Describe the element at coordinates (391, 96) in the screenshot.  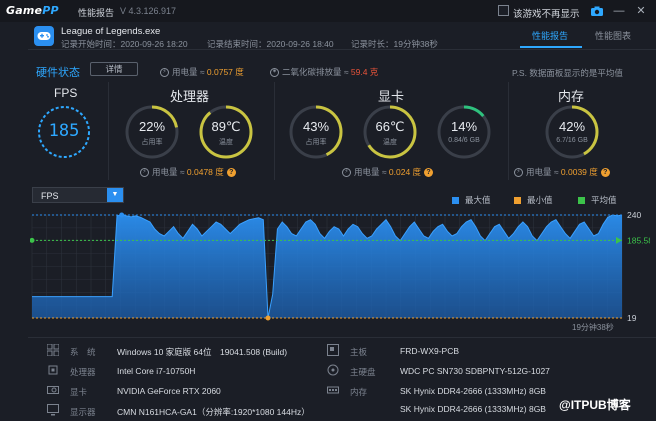
I see `gpu-title: 显卡` at that location.